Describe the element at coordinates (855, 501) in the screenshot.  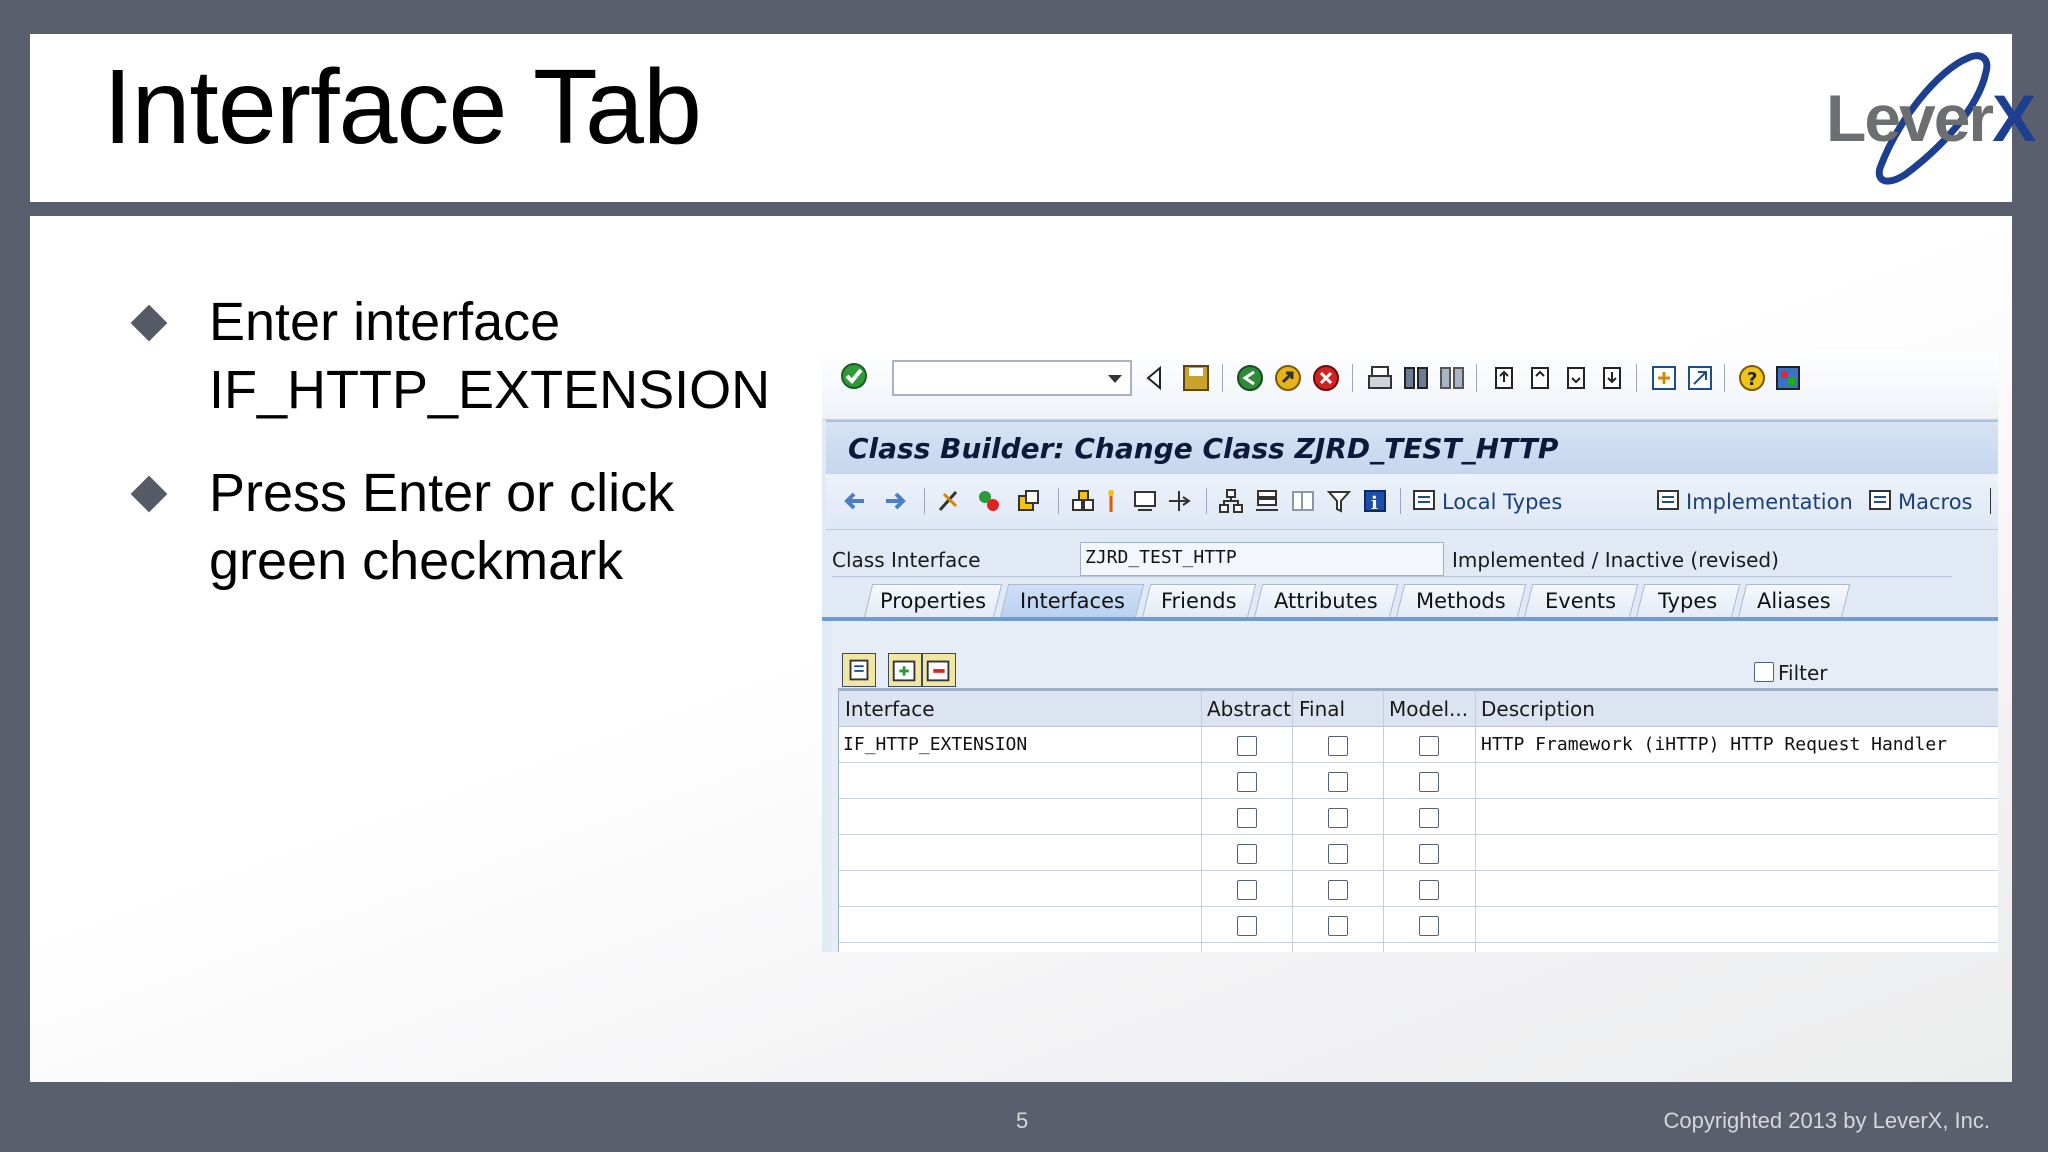
I see `arrow-left-icon` at that location.